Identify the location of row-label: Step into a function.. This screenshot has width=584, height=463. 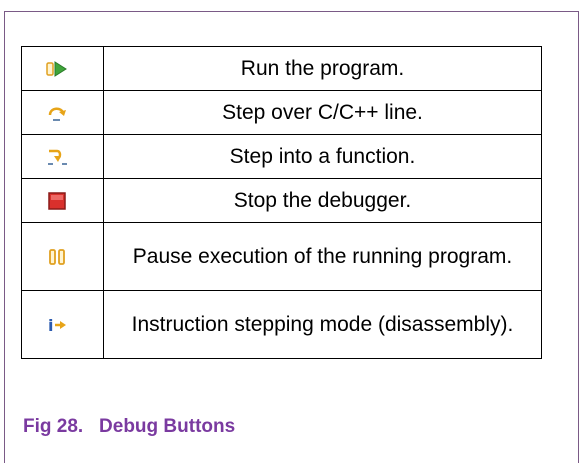
(322, 156).